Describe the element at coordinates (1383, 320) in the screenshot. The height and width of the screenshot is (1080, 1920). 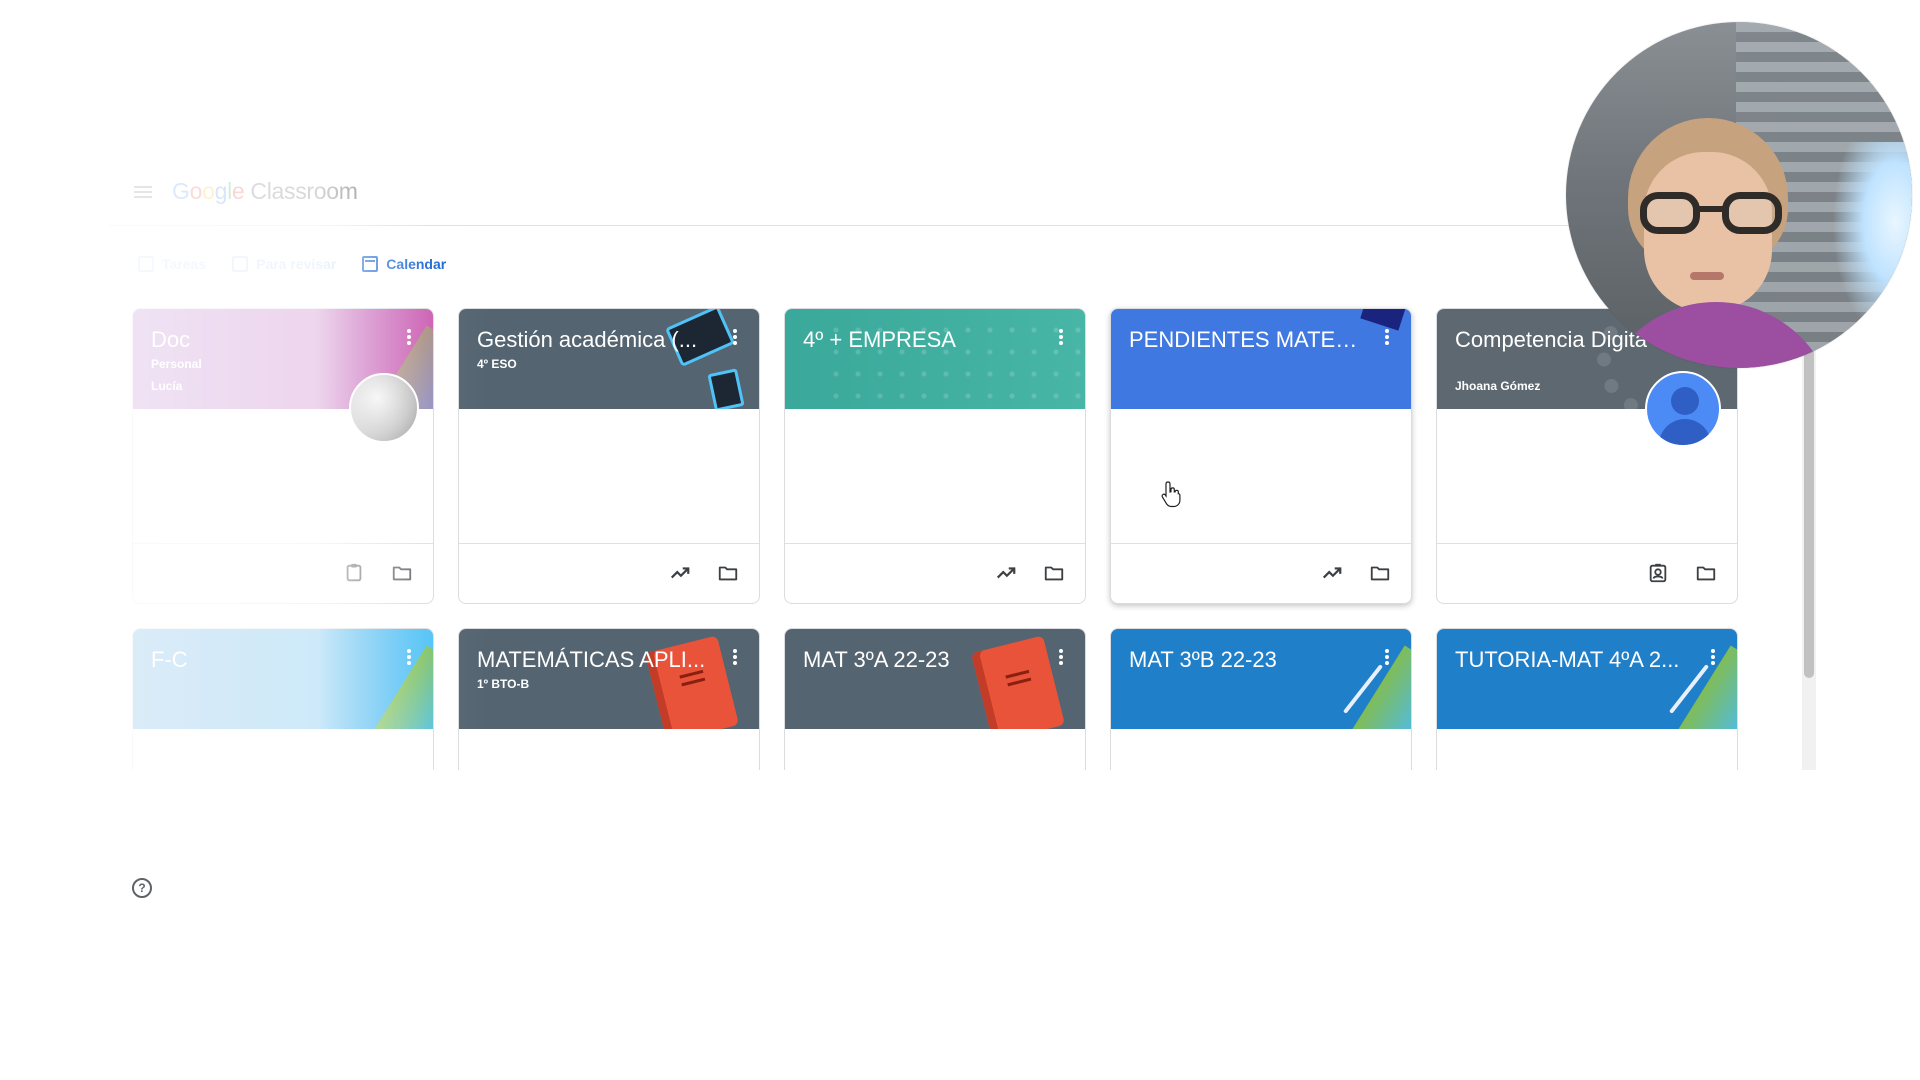
I see `graduation-cap-illustration` at that location.